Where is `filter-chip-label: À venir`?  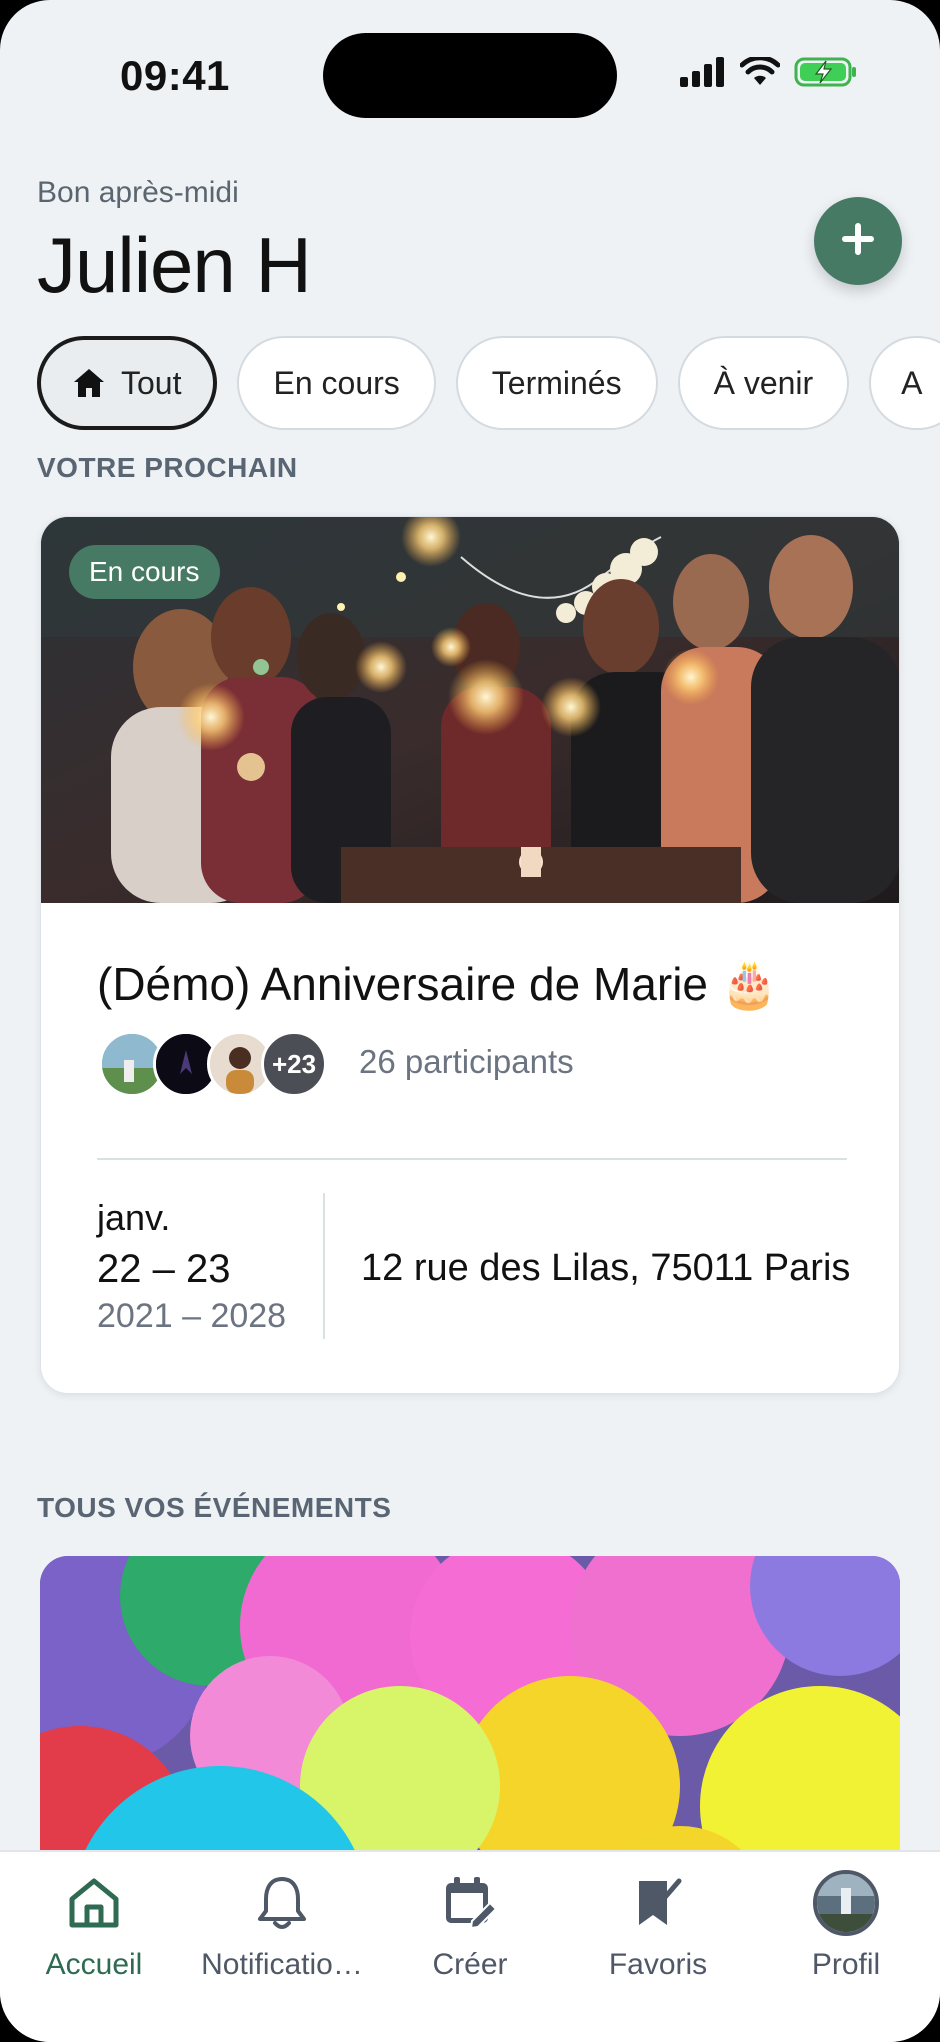 filter-chip-label: À venir is located at coordinates (763, 382).